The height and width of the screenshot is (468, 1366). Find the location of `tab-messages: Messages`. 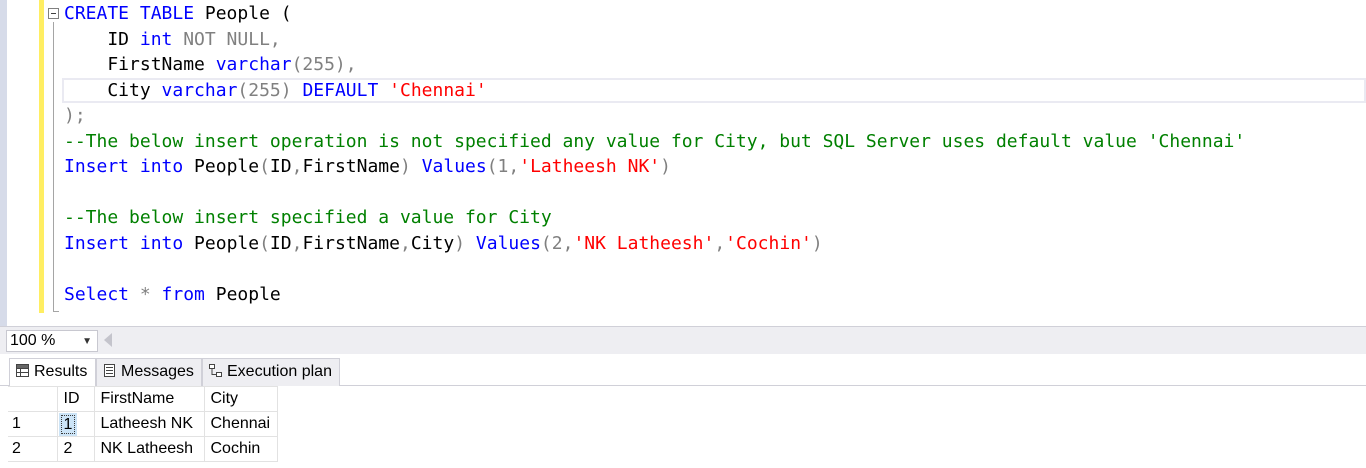

tab-messages: Messages is located at coordinates (149, 372).